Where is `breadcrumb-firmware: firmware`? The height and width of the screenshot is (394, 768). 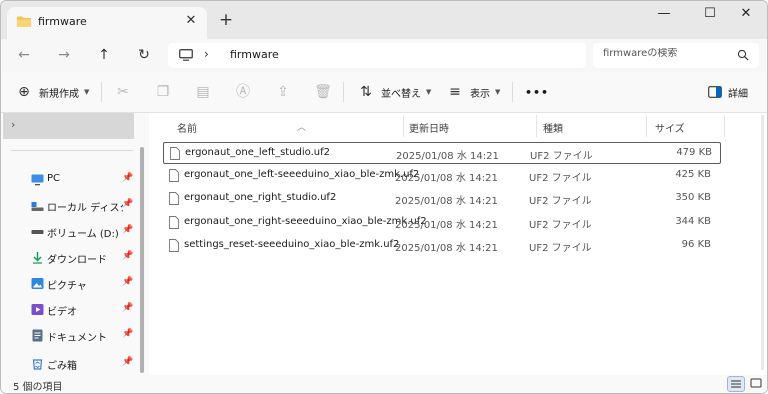 breadcrumb-firmware: firmware is located at coordinates (254, 54).